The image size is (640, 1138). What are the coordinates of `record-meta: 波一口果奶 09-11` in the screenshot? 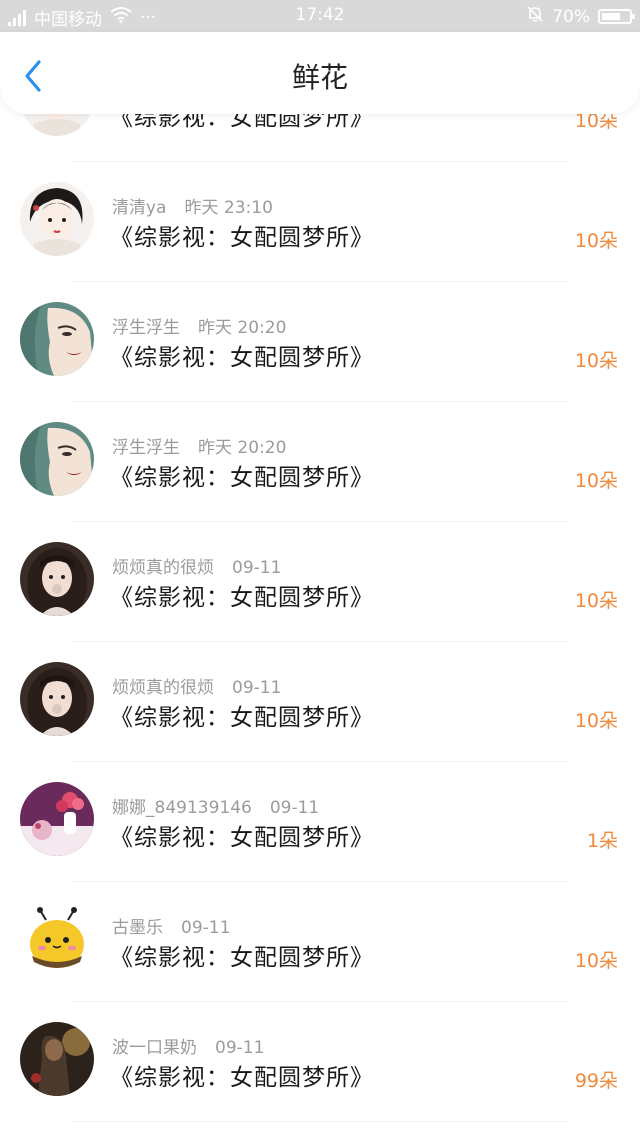 It's located at (188, 1045).